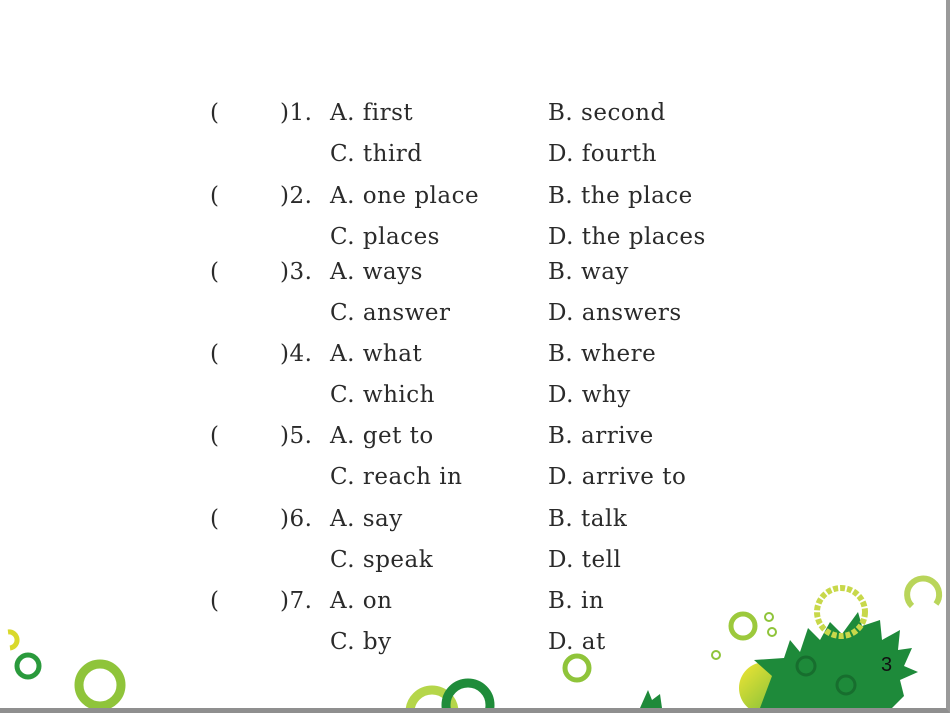 This screenshot has height=713, width=950. I want to click on option-d: D. the places, so click(627, 237).